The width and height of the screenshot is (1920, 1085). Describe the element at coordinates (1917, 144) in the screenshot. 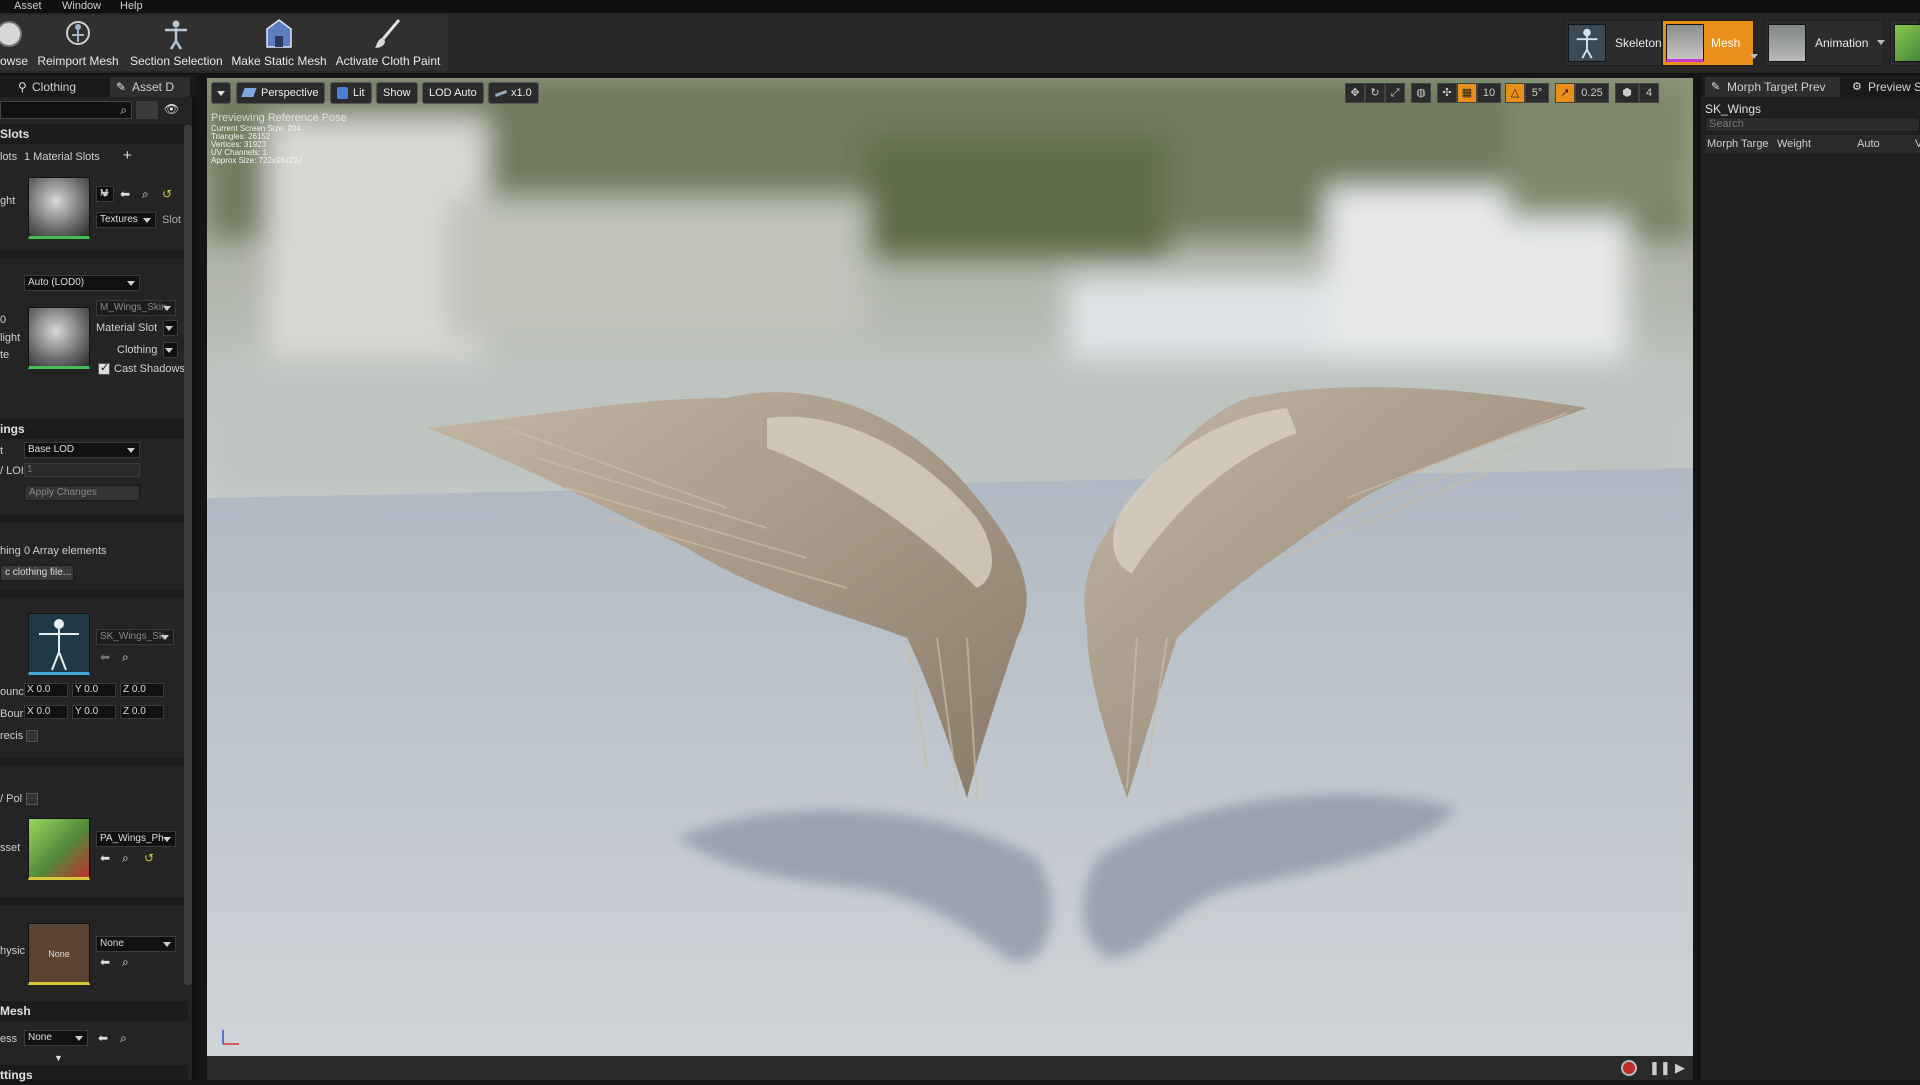

I see `column-v: V` at that location.